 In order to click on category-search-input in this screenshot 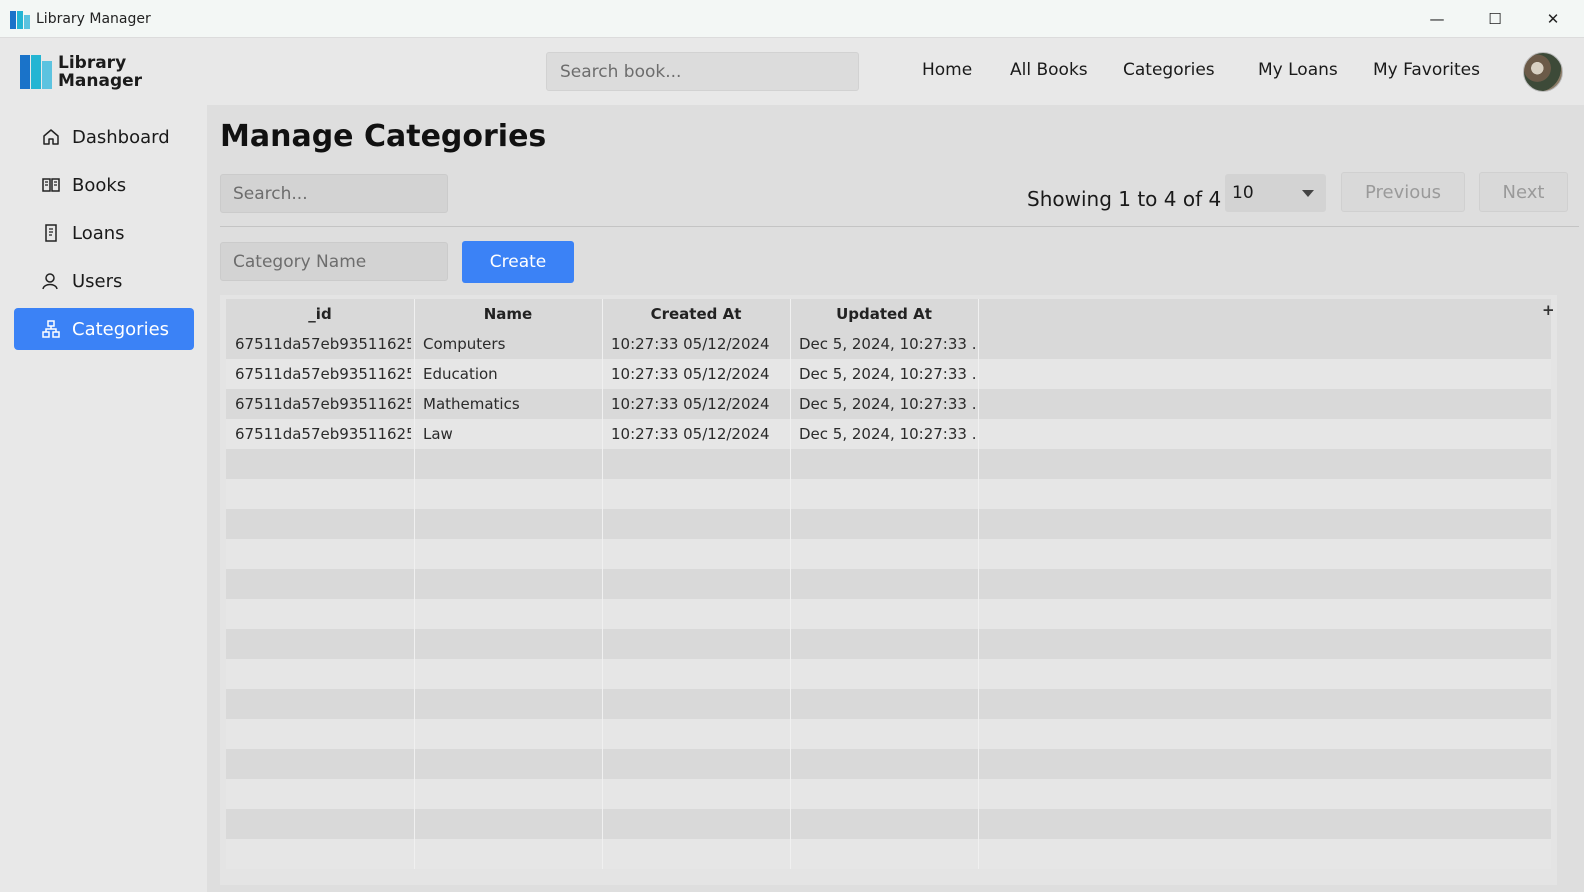, I will do `click(334, 193)`.